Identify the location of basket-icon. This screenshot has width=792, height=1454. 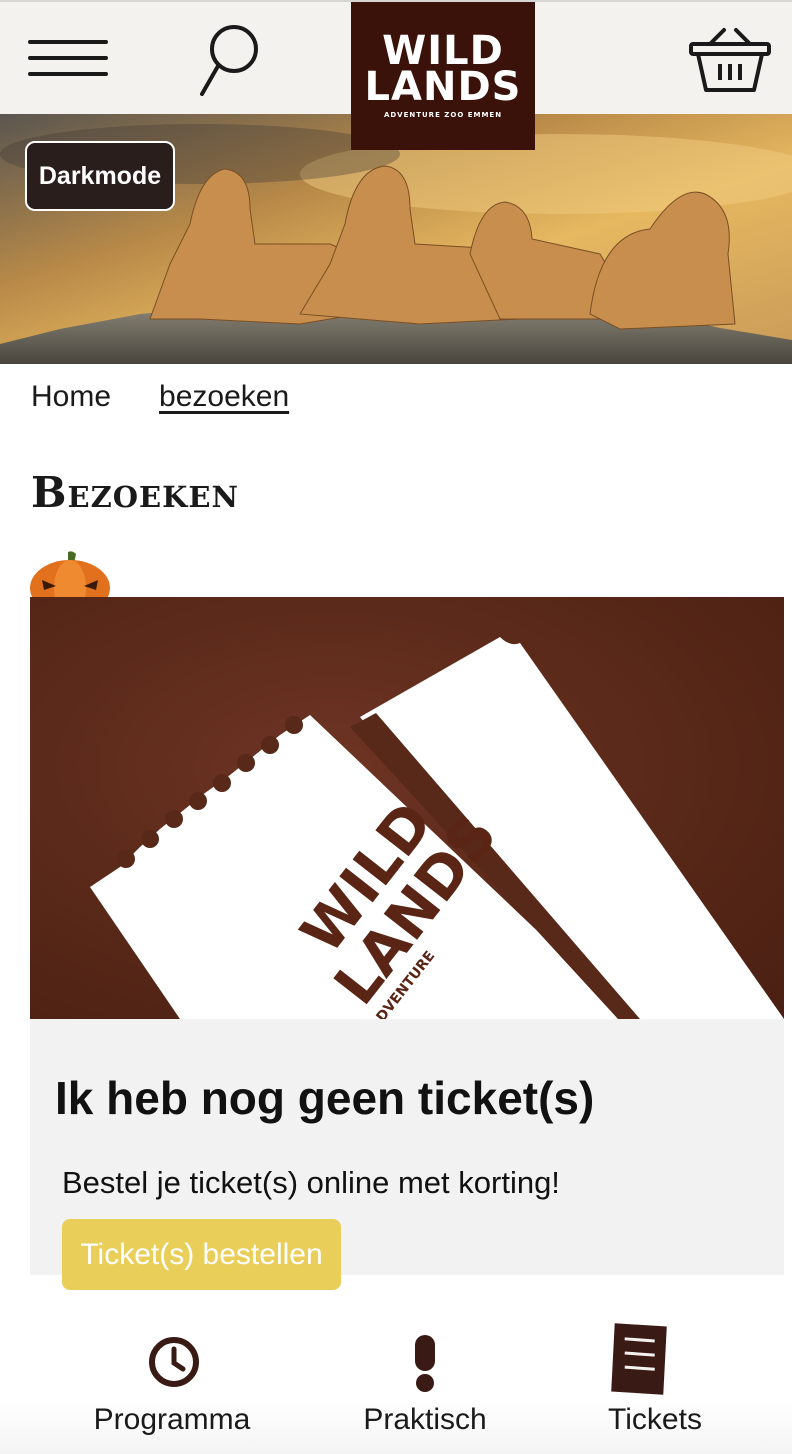
(730, 61).